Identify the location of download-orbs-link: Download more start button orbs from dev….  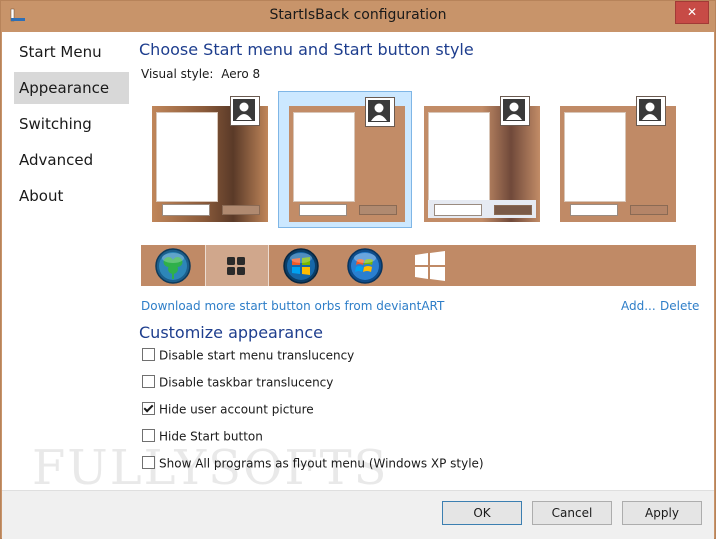
(292, 306).